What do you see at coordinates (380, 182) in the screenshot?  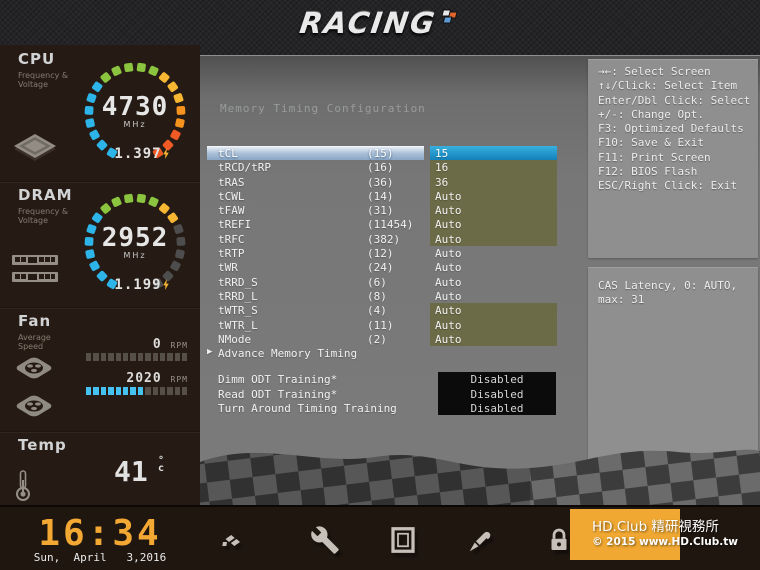 I see `timing-default: (36)` at bounding box center [380, 182].